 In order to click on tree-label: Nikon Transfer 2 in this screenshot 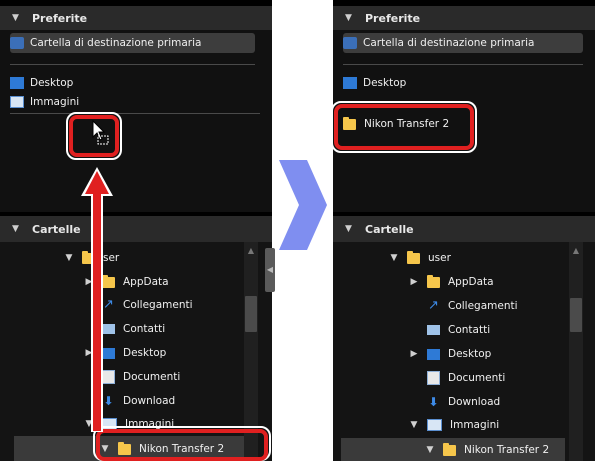, I will do `click(507, 450)`.